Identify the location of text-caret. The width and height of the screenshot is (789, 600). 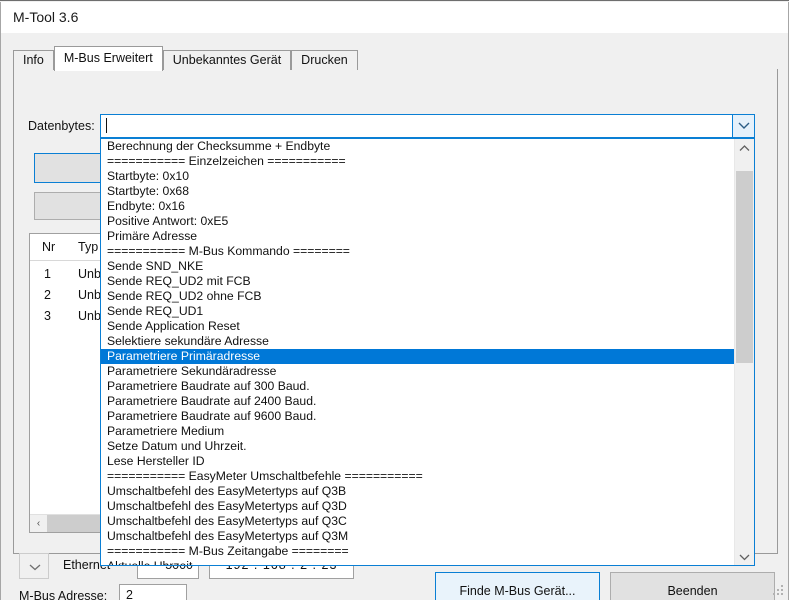
(106, 125).